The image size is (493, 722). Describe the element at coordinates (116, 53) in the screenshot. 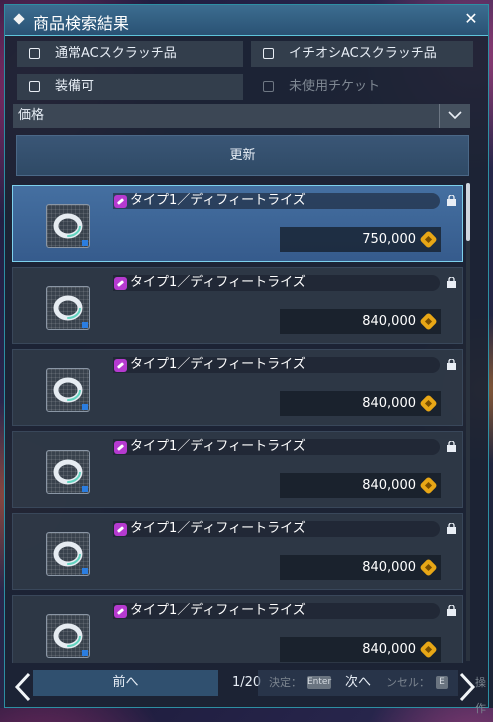

I see `filter-label: 通常ACスクラッチ品` at that location.